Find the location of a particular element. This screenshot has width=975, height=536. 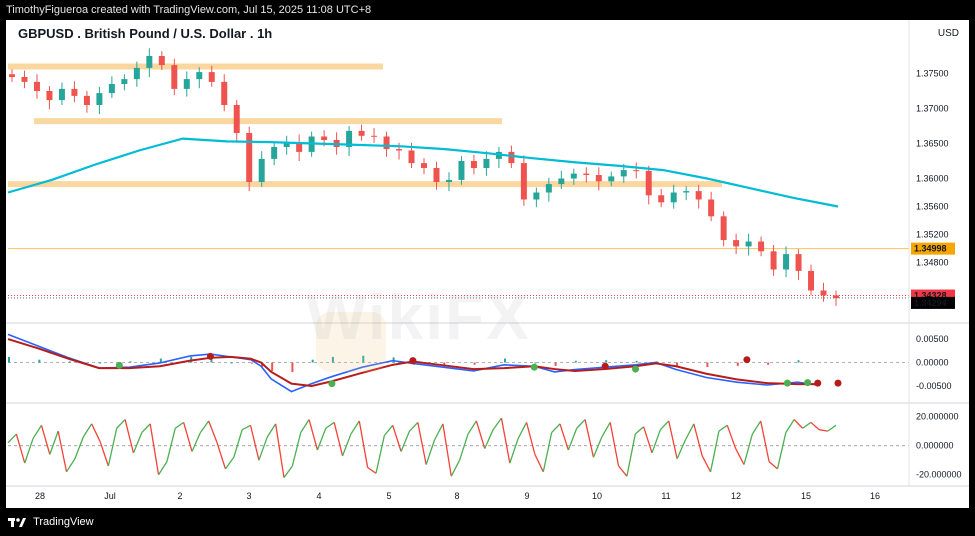

date-axis-tick: 15 is located at coordinates (806, 496).